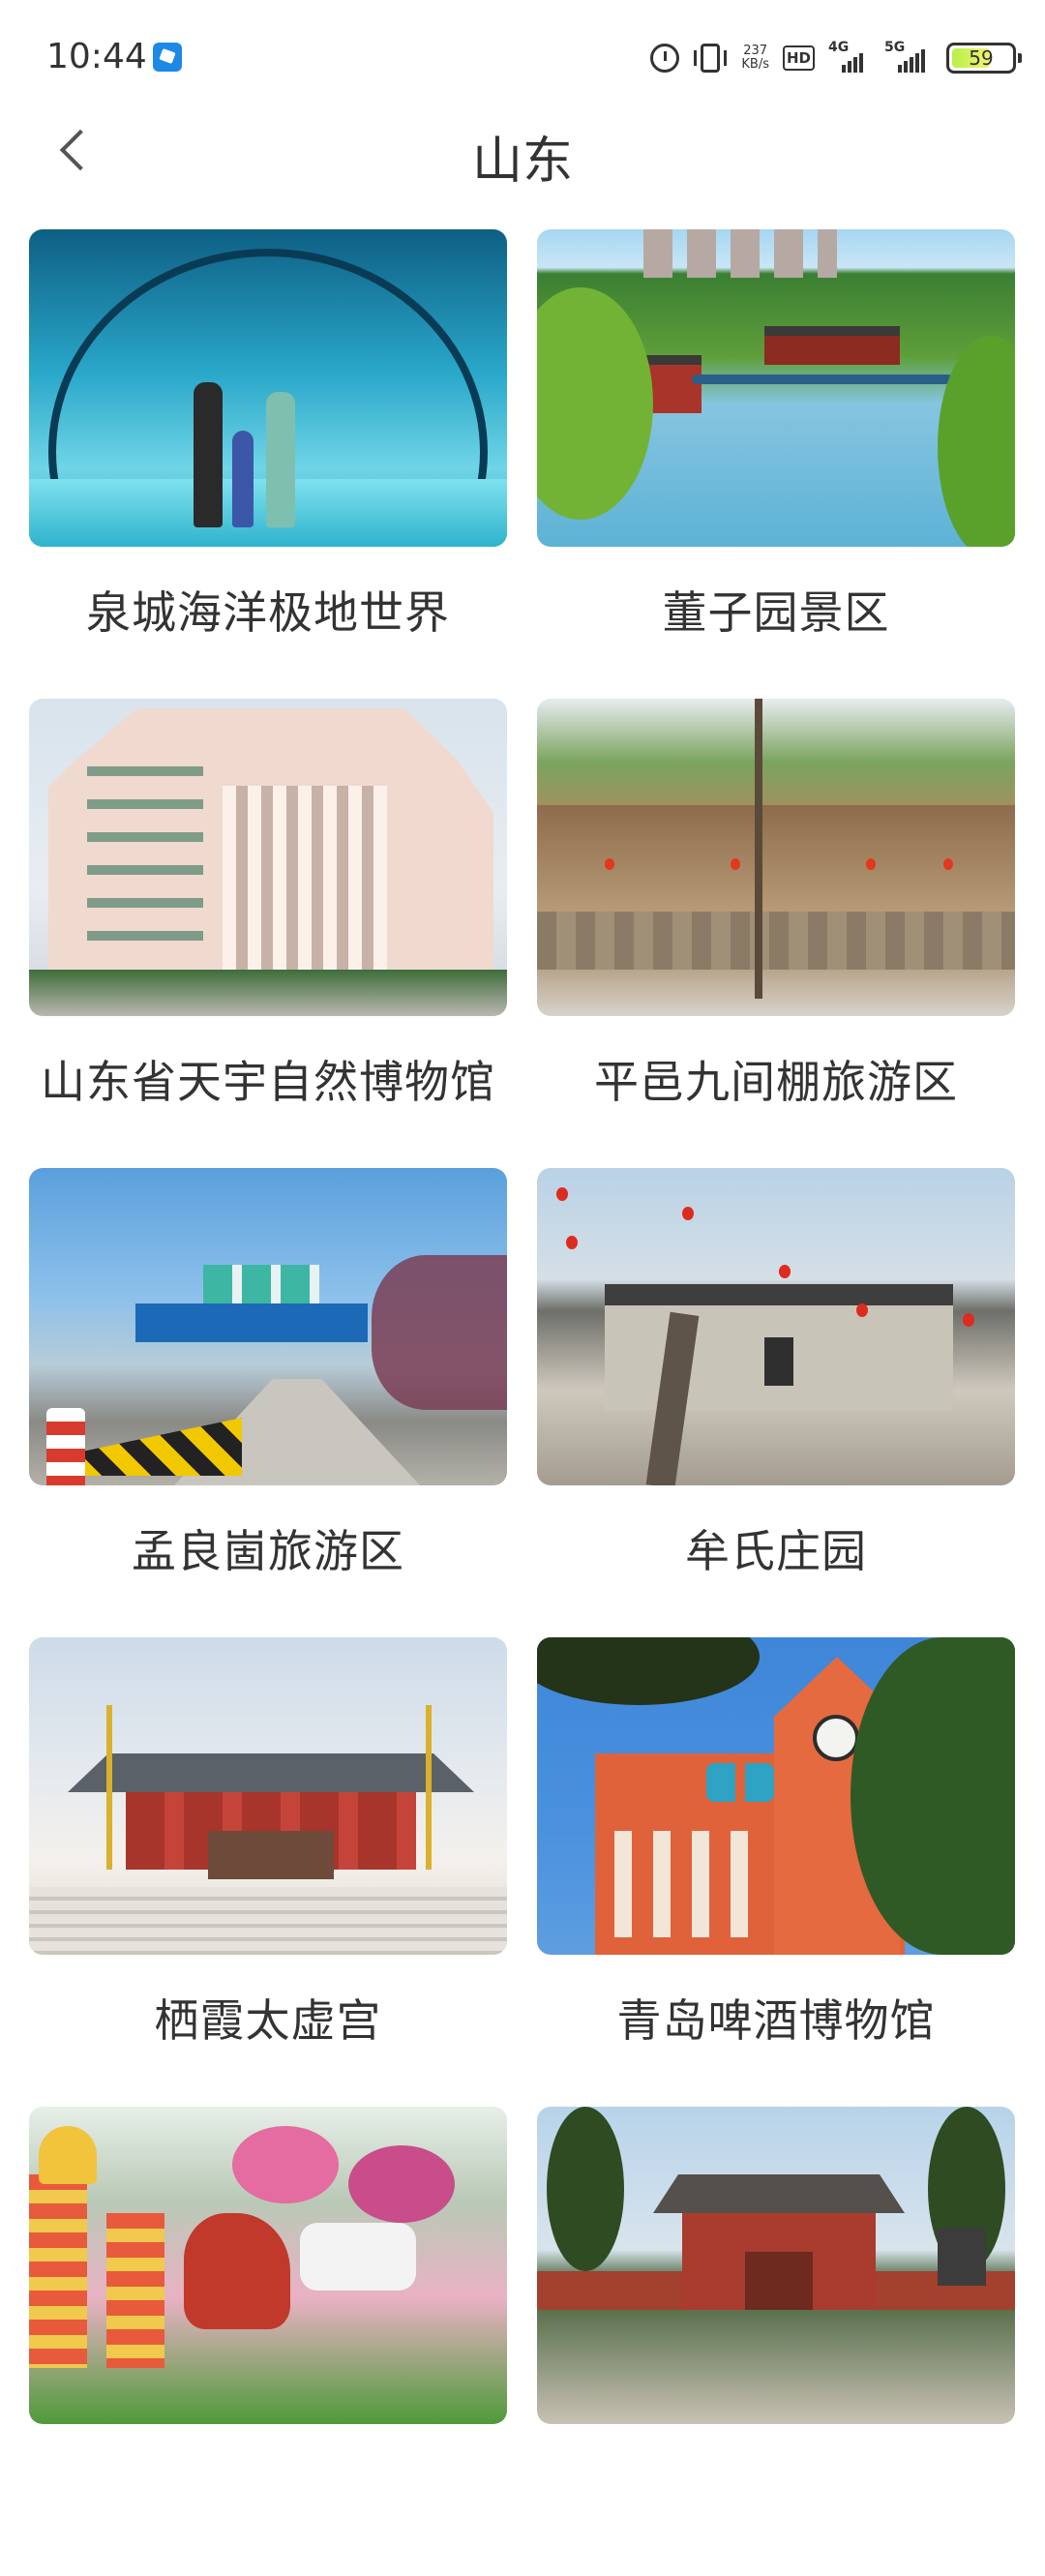 Image resolution: width=1045 pixels, height=2576 pixels. I want to click on battery-level: 59, so click(981, 58).